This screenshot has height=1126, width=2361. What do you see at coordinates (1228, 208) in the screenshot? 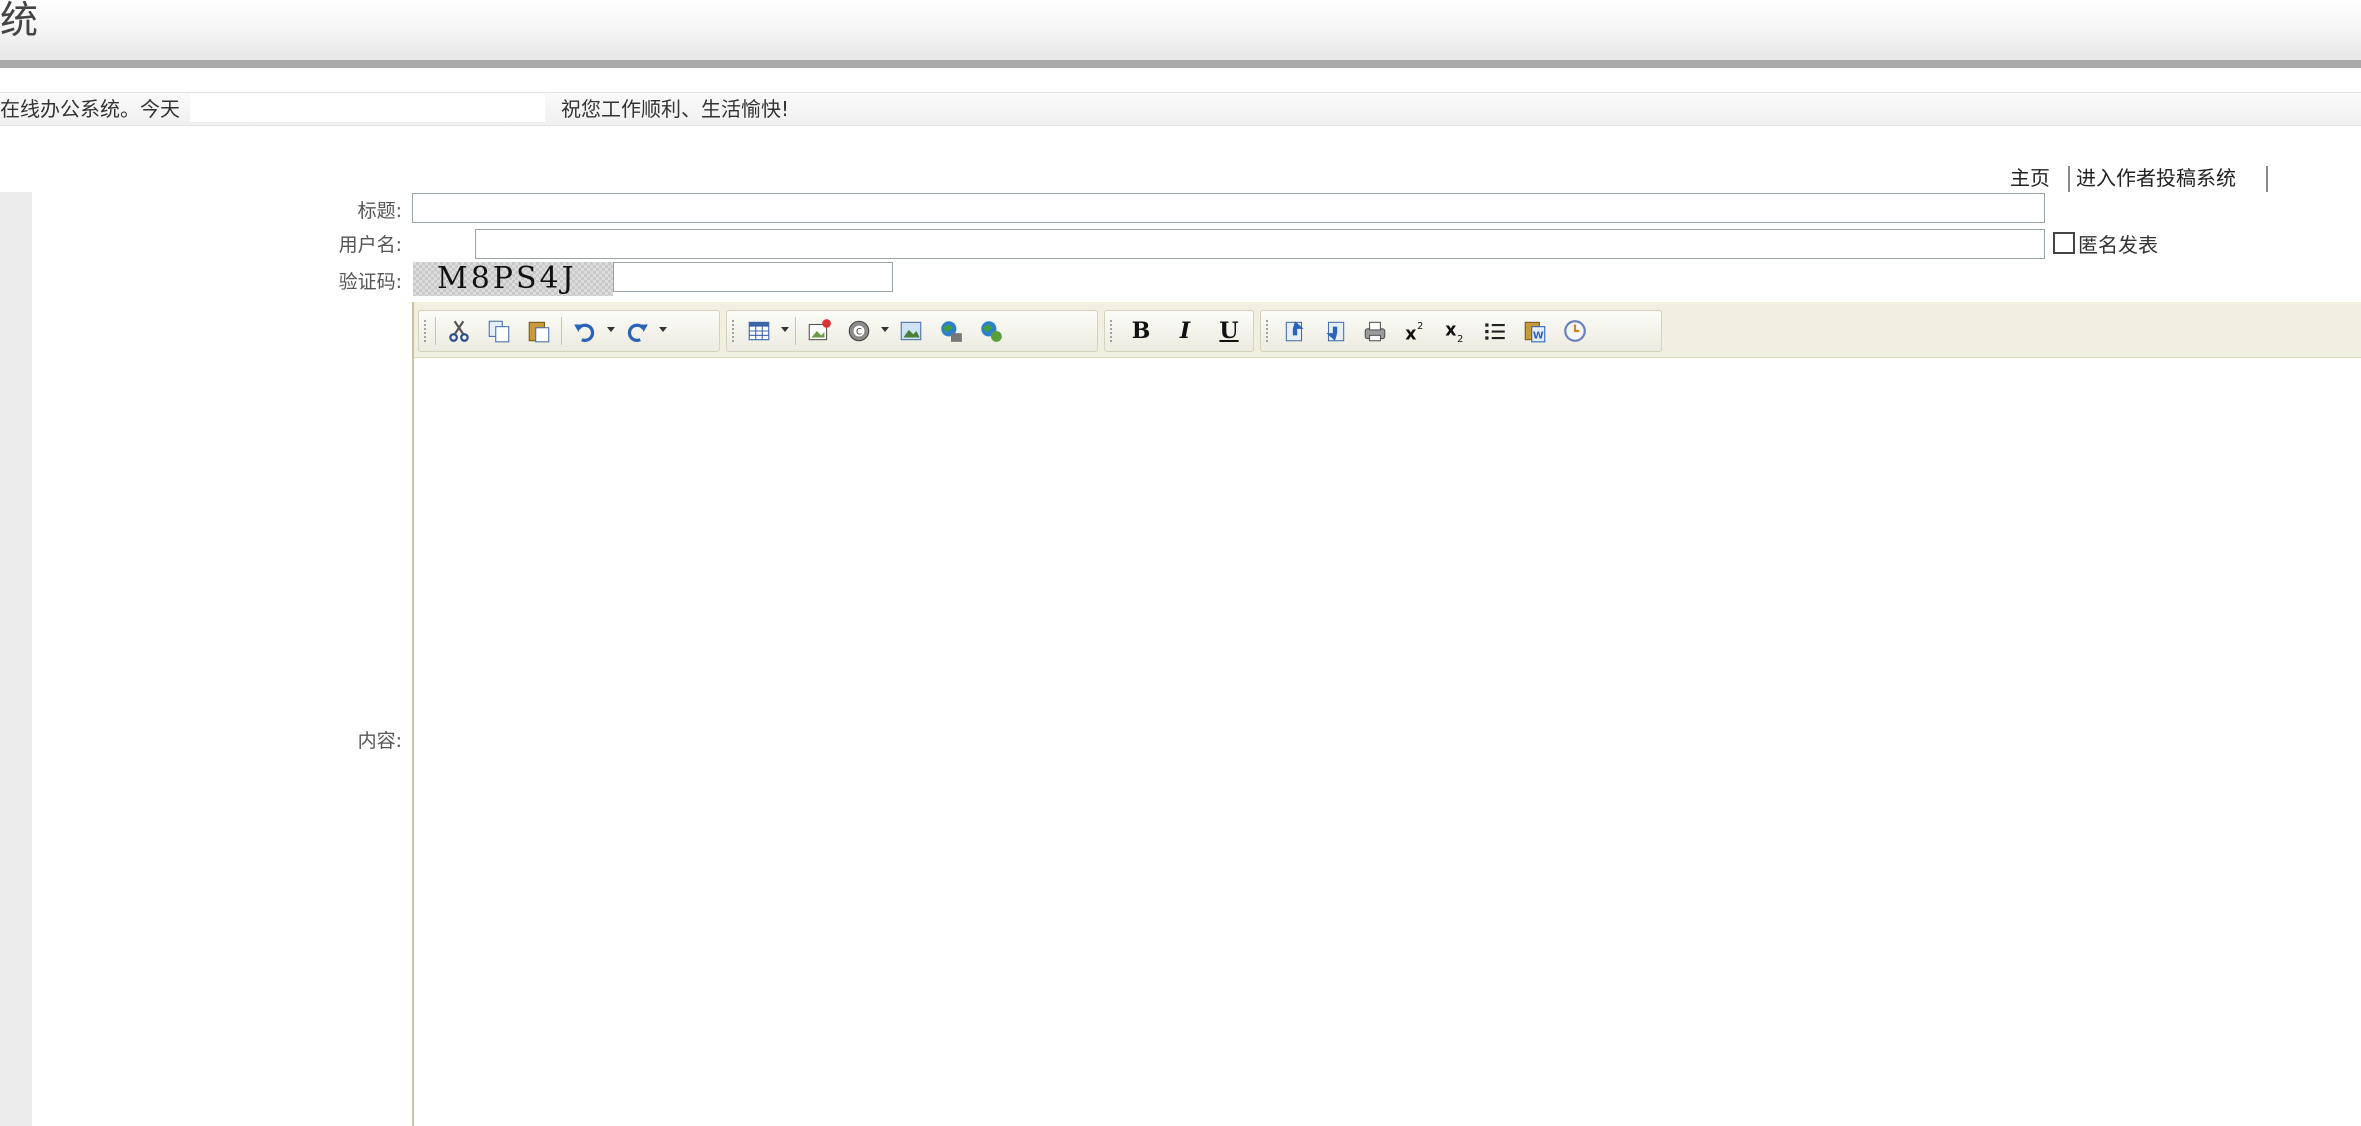
I see `title-input` at bounding box center [1228, 208].